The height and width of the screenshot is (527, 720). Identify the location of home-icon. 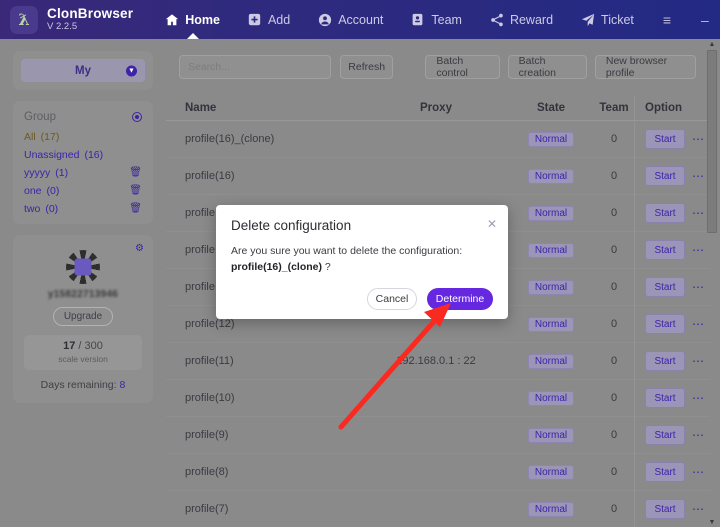
(172, 20).